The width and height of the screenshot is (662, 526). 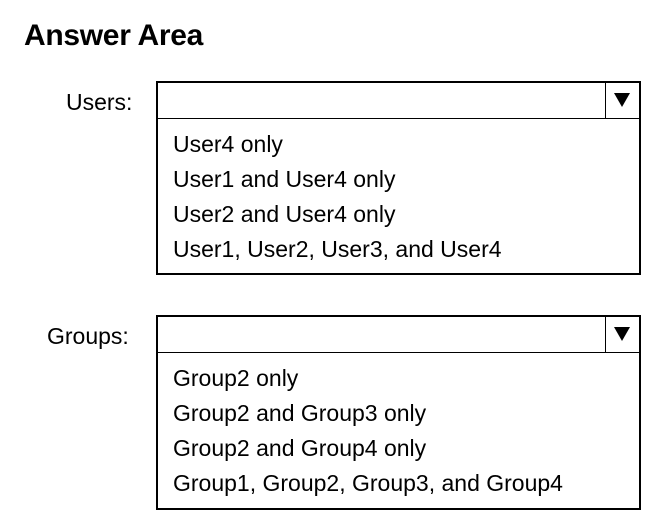 I want to click on users-dropdown-selected, so click(x=398, y=101).